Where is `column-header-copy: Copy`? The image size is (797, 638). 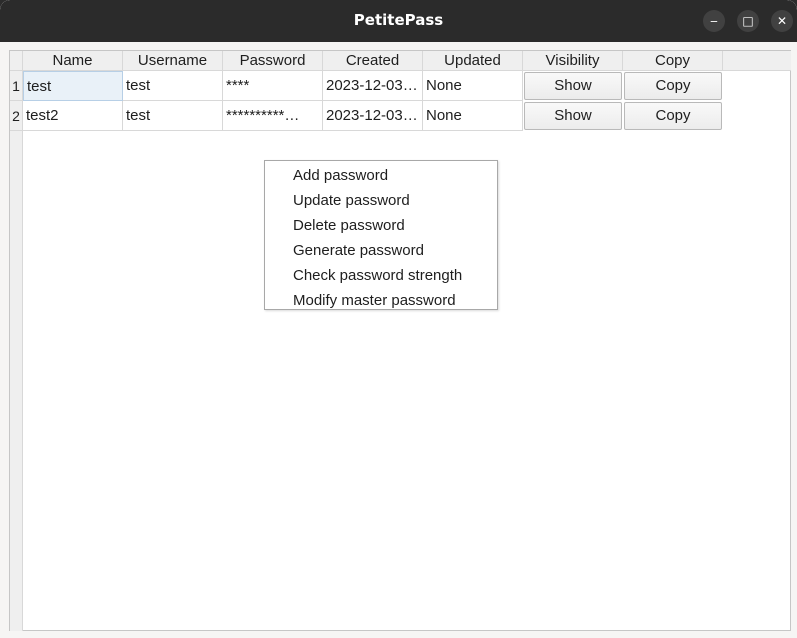
column-header-copy: Copy is located at coordinates (673, 61).